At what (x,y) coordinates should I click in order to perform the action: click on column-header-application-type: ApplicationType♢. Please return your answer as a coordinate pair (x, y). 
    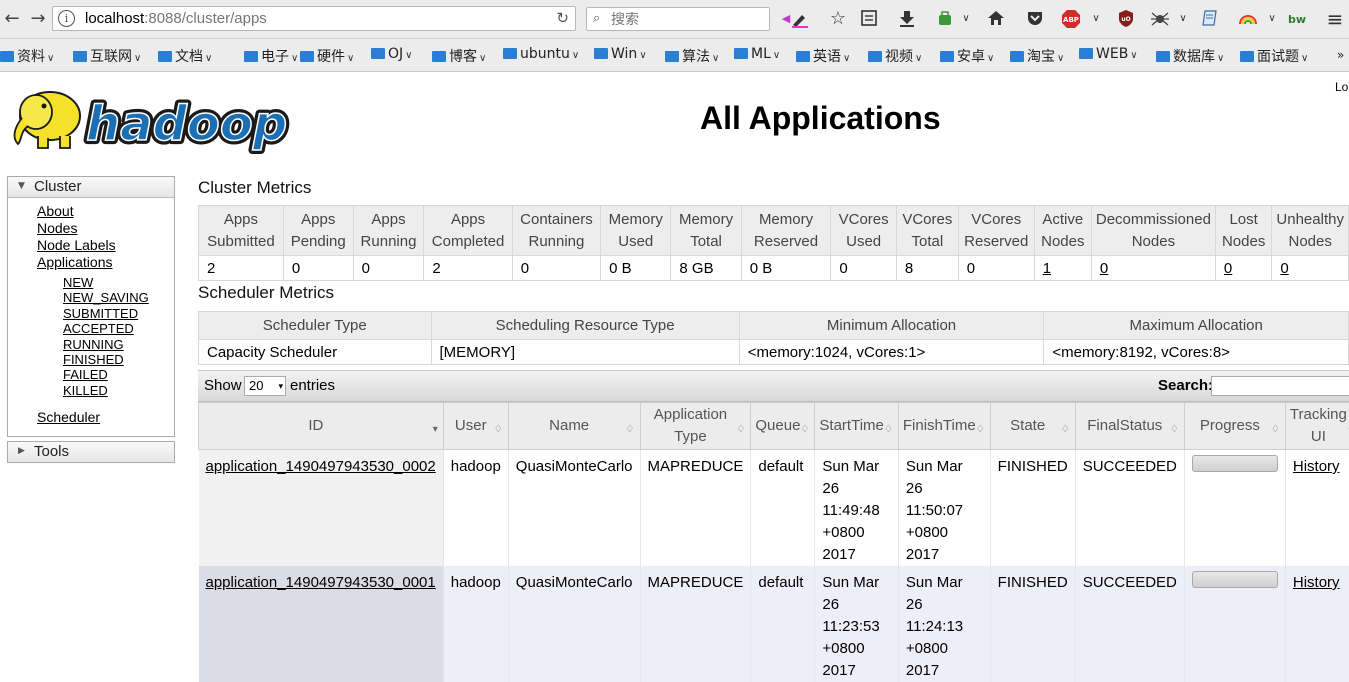
    Looking at the image, I should click on (695, 426).